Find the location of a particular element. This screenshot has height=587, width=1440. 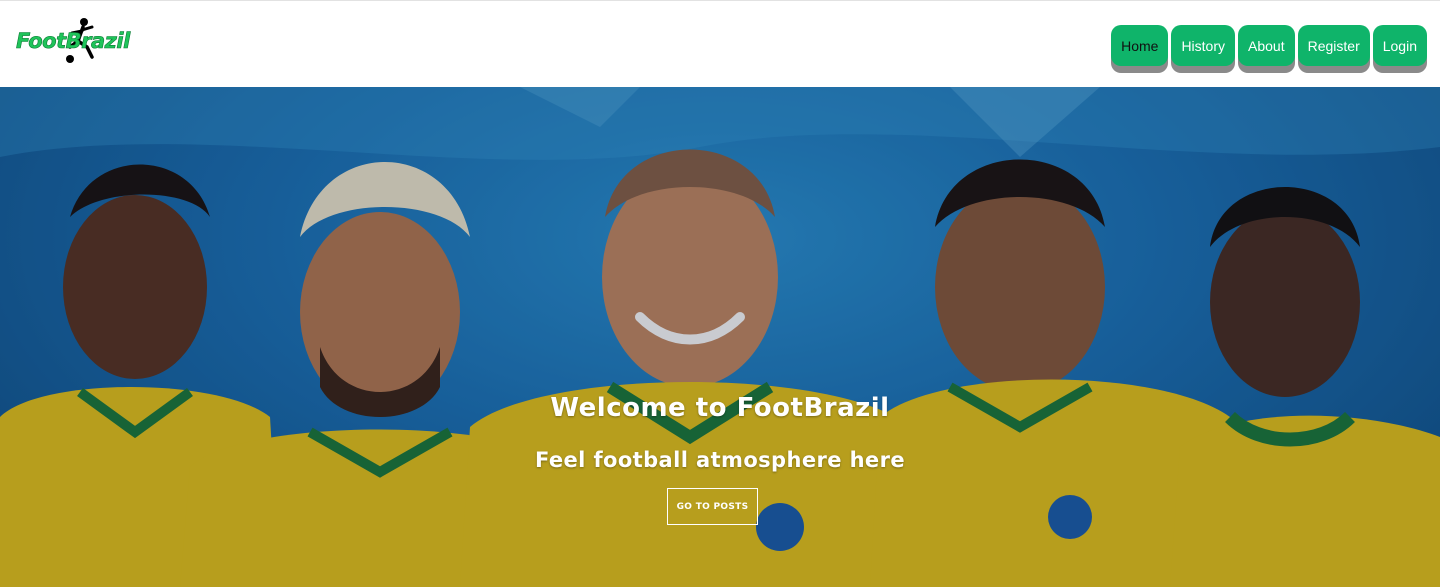

brand-logo-link: FootBrazil is located at coordinates (78, 42).